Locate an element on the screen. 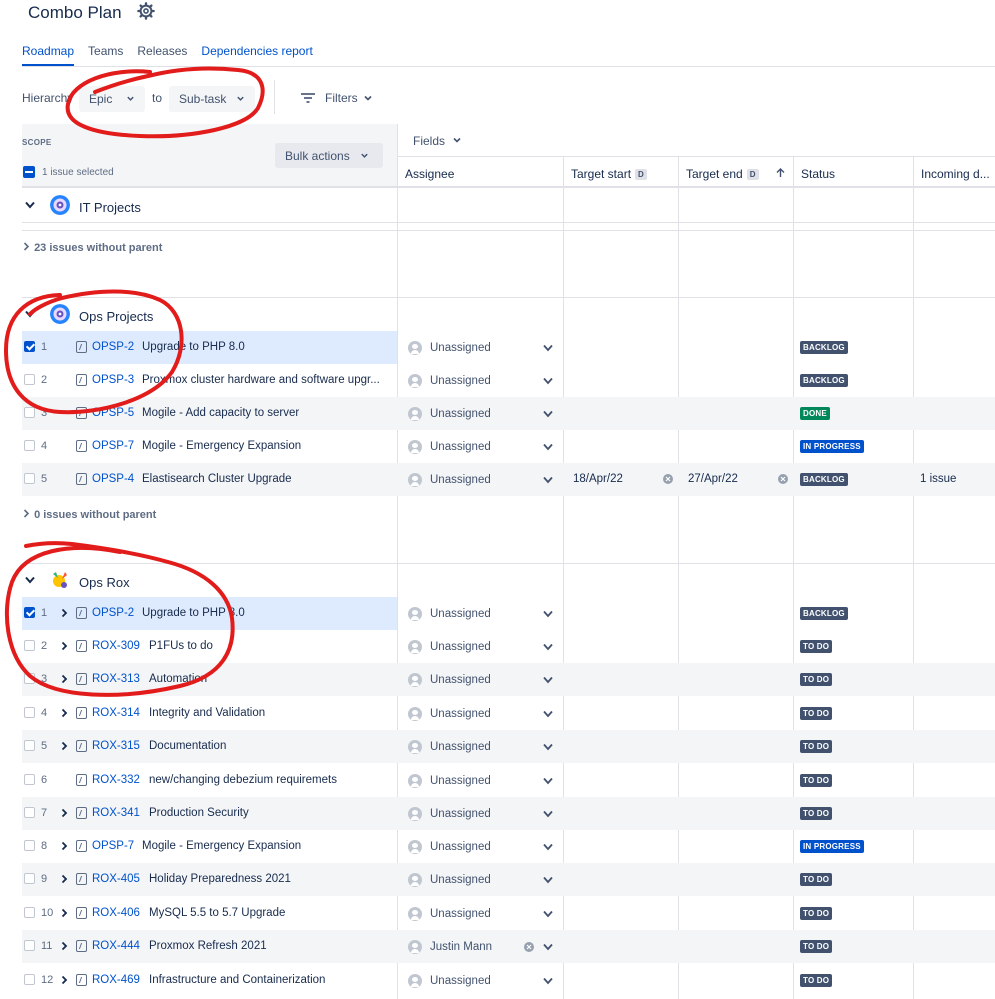 The image size is (995, 999). issue-key: ROX-309 is located at coordinates (116, 646).